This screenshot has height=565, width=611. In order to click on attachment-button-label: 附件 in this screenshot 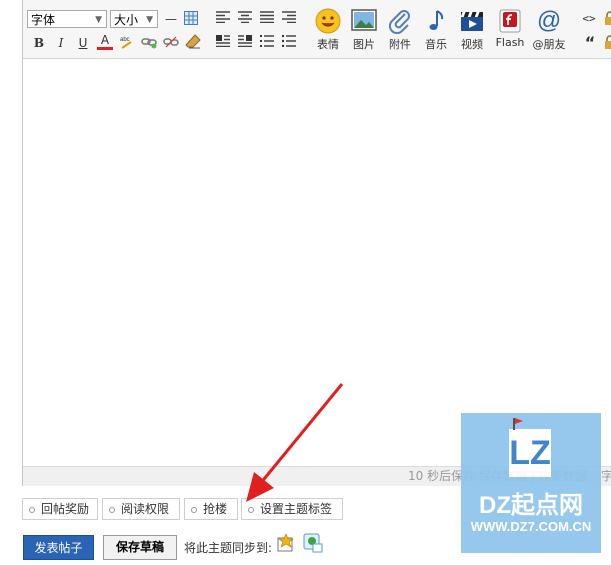, I will do `click(400, 44)`.